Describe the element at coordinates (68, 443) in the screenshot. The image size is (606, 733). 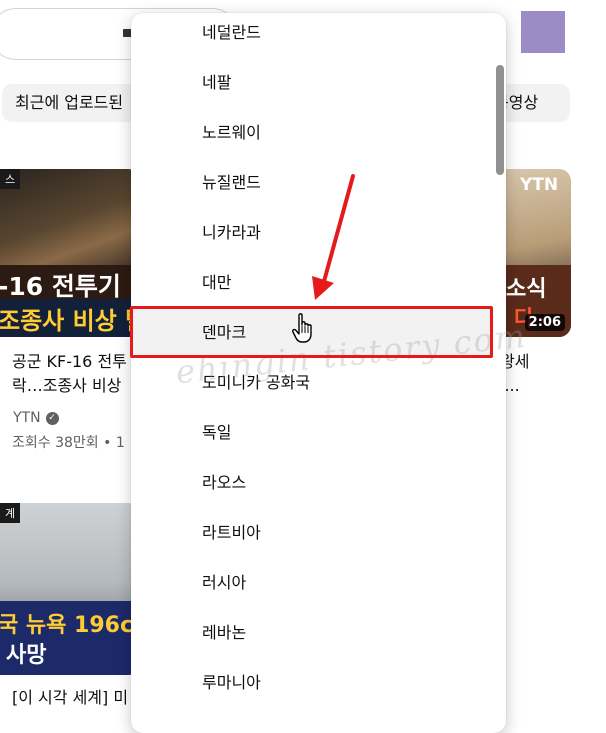
I see `video-meta: 조회수 38만회 • 1` at that location.